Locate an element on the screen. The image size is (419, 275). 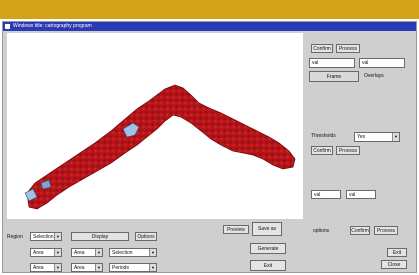
confirm-mid-button: Confirm is located at coordinates (322, 150).